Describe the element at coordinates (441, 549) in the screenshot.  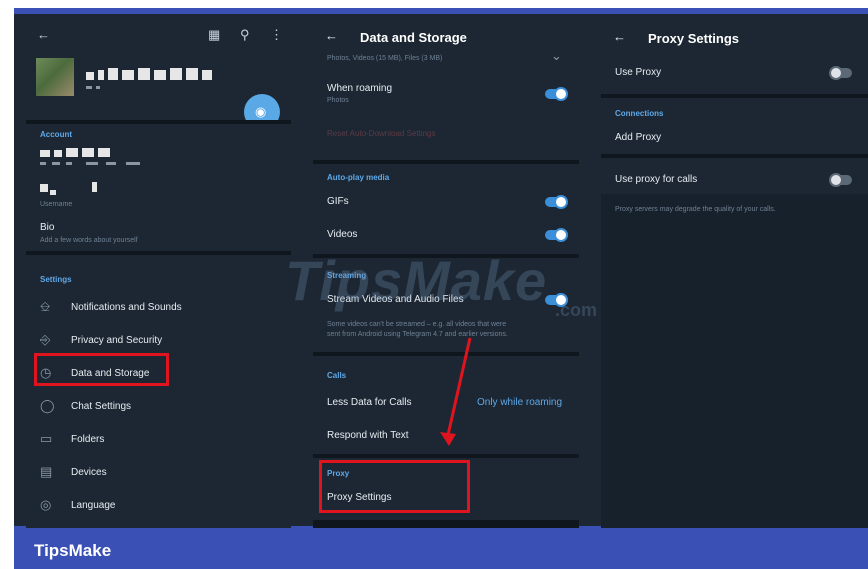
I see `footer-bar: TipsMake` at that location.